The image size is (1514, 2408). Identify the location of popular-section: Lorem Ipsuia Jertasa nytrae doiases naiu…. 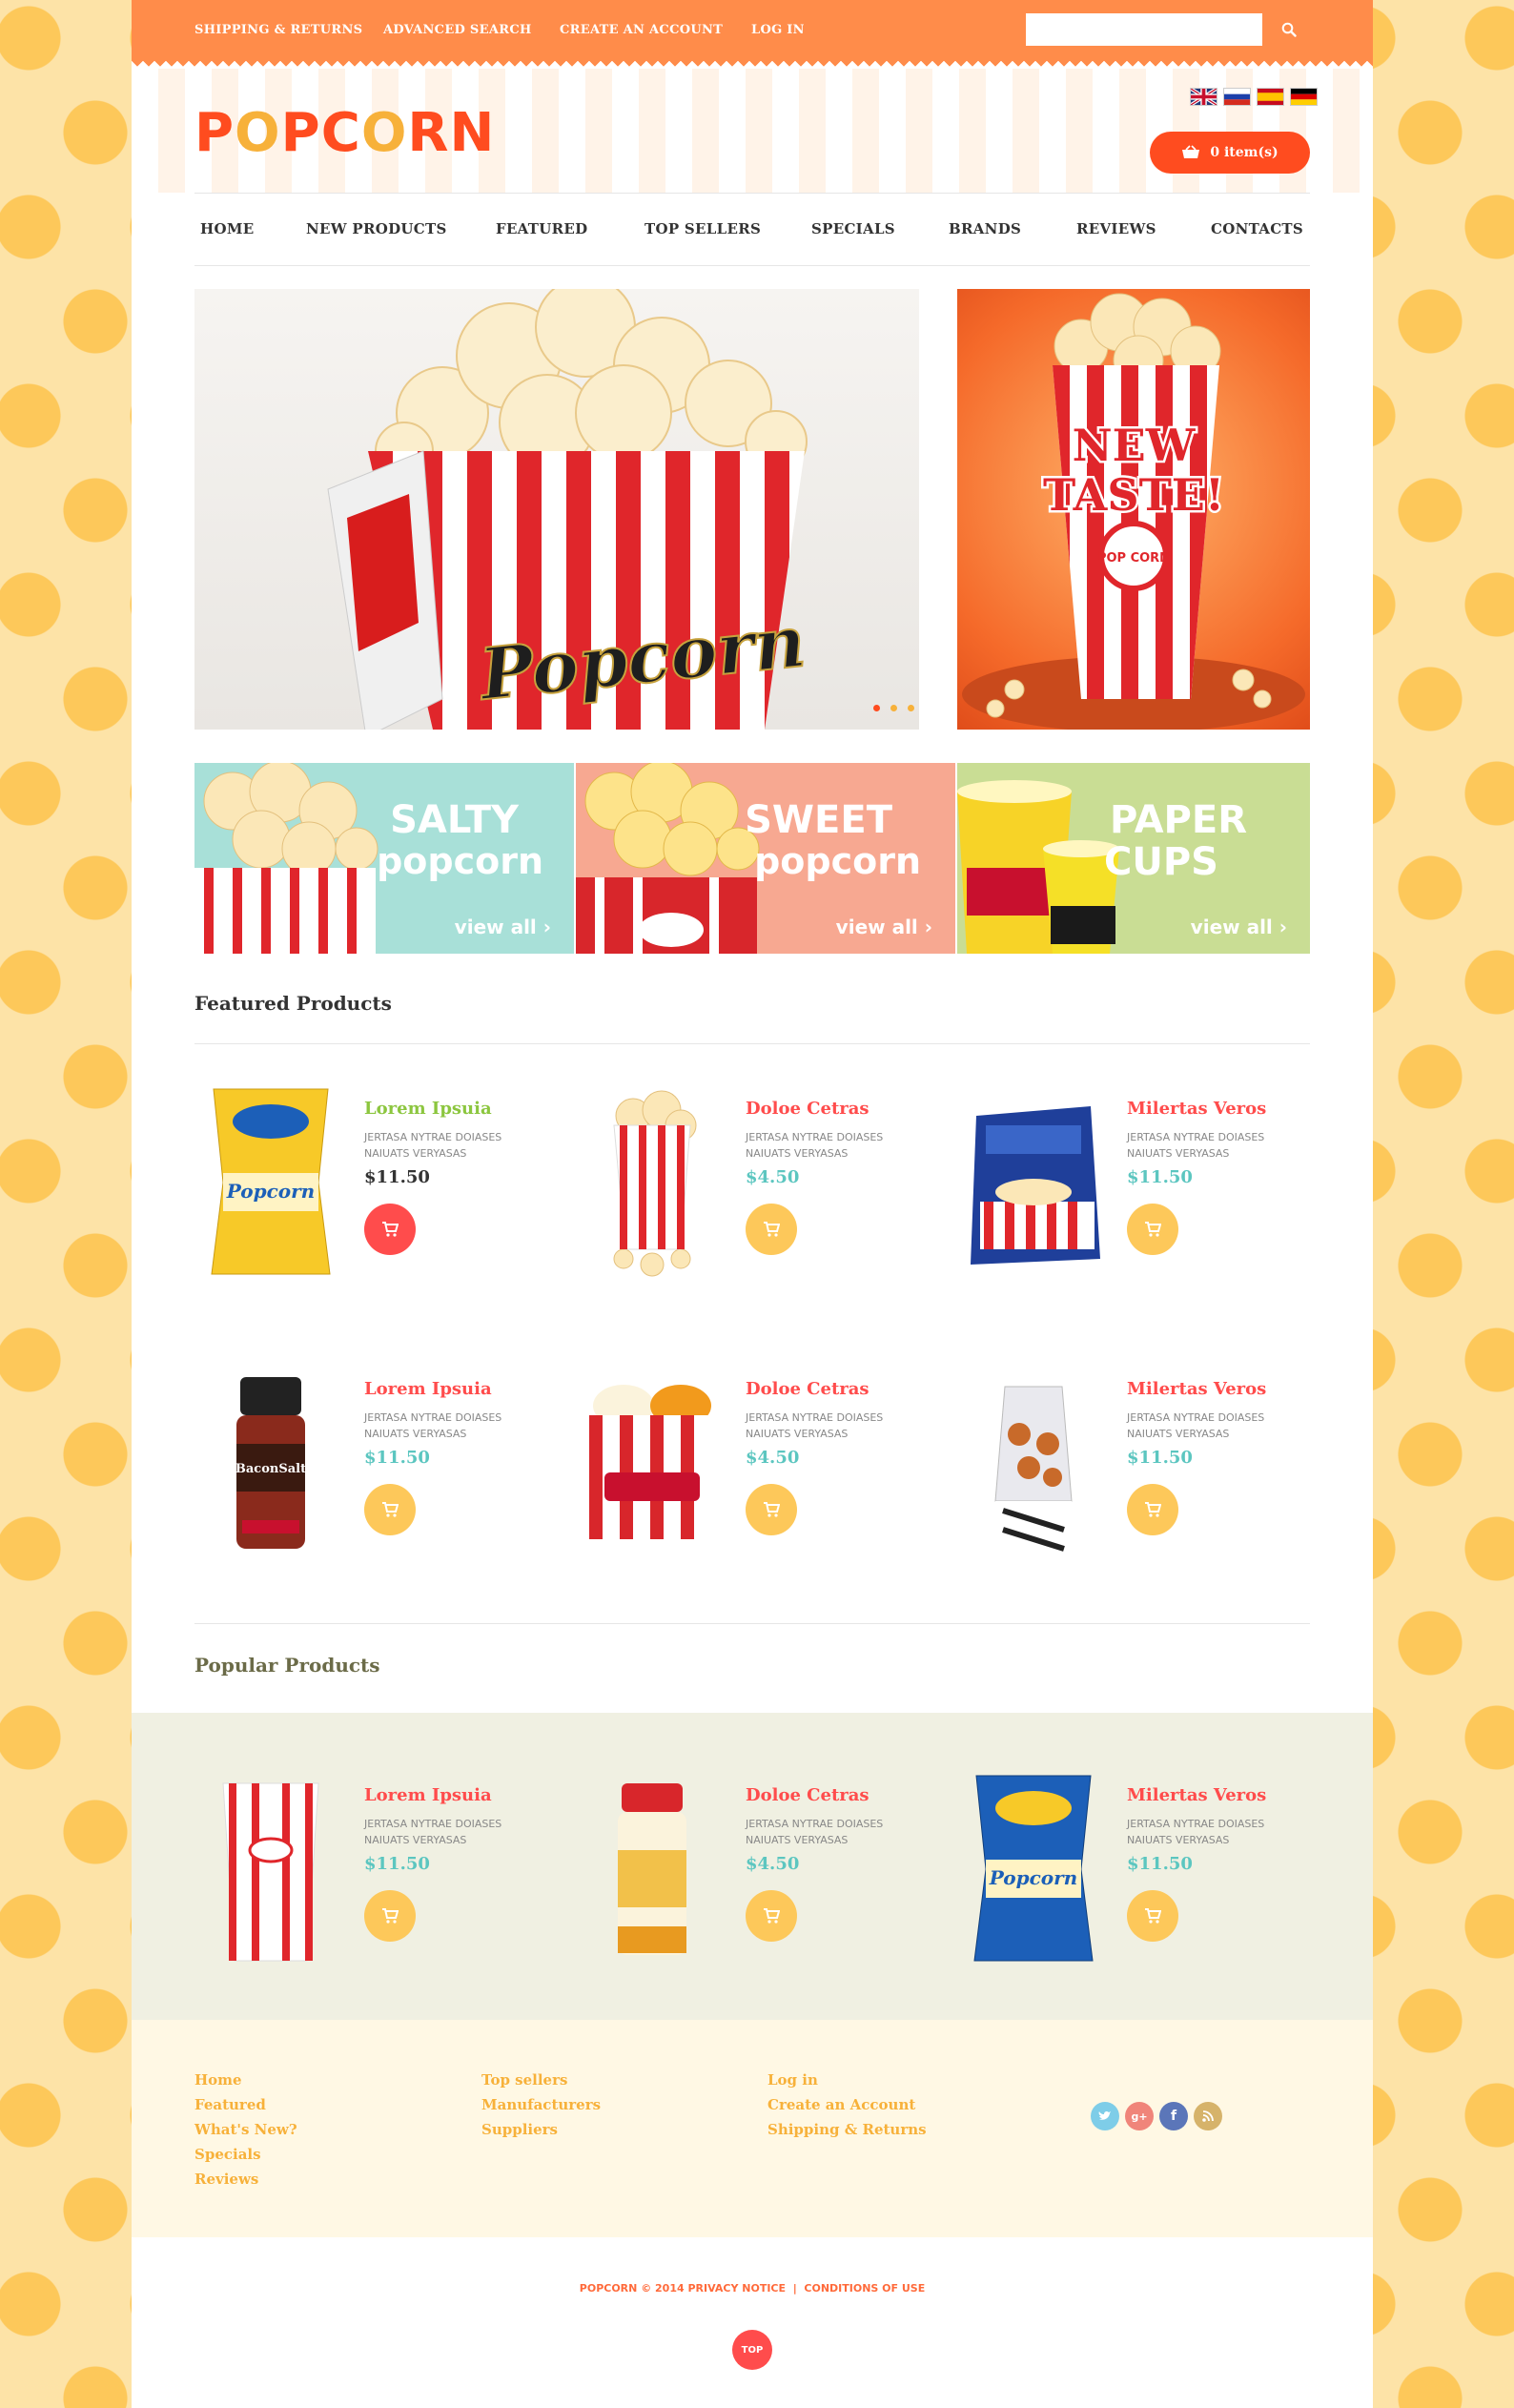
(752, 1866).